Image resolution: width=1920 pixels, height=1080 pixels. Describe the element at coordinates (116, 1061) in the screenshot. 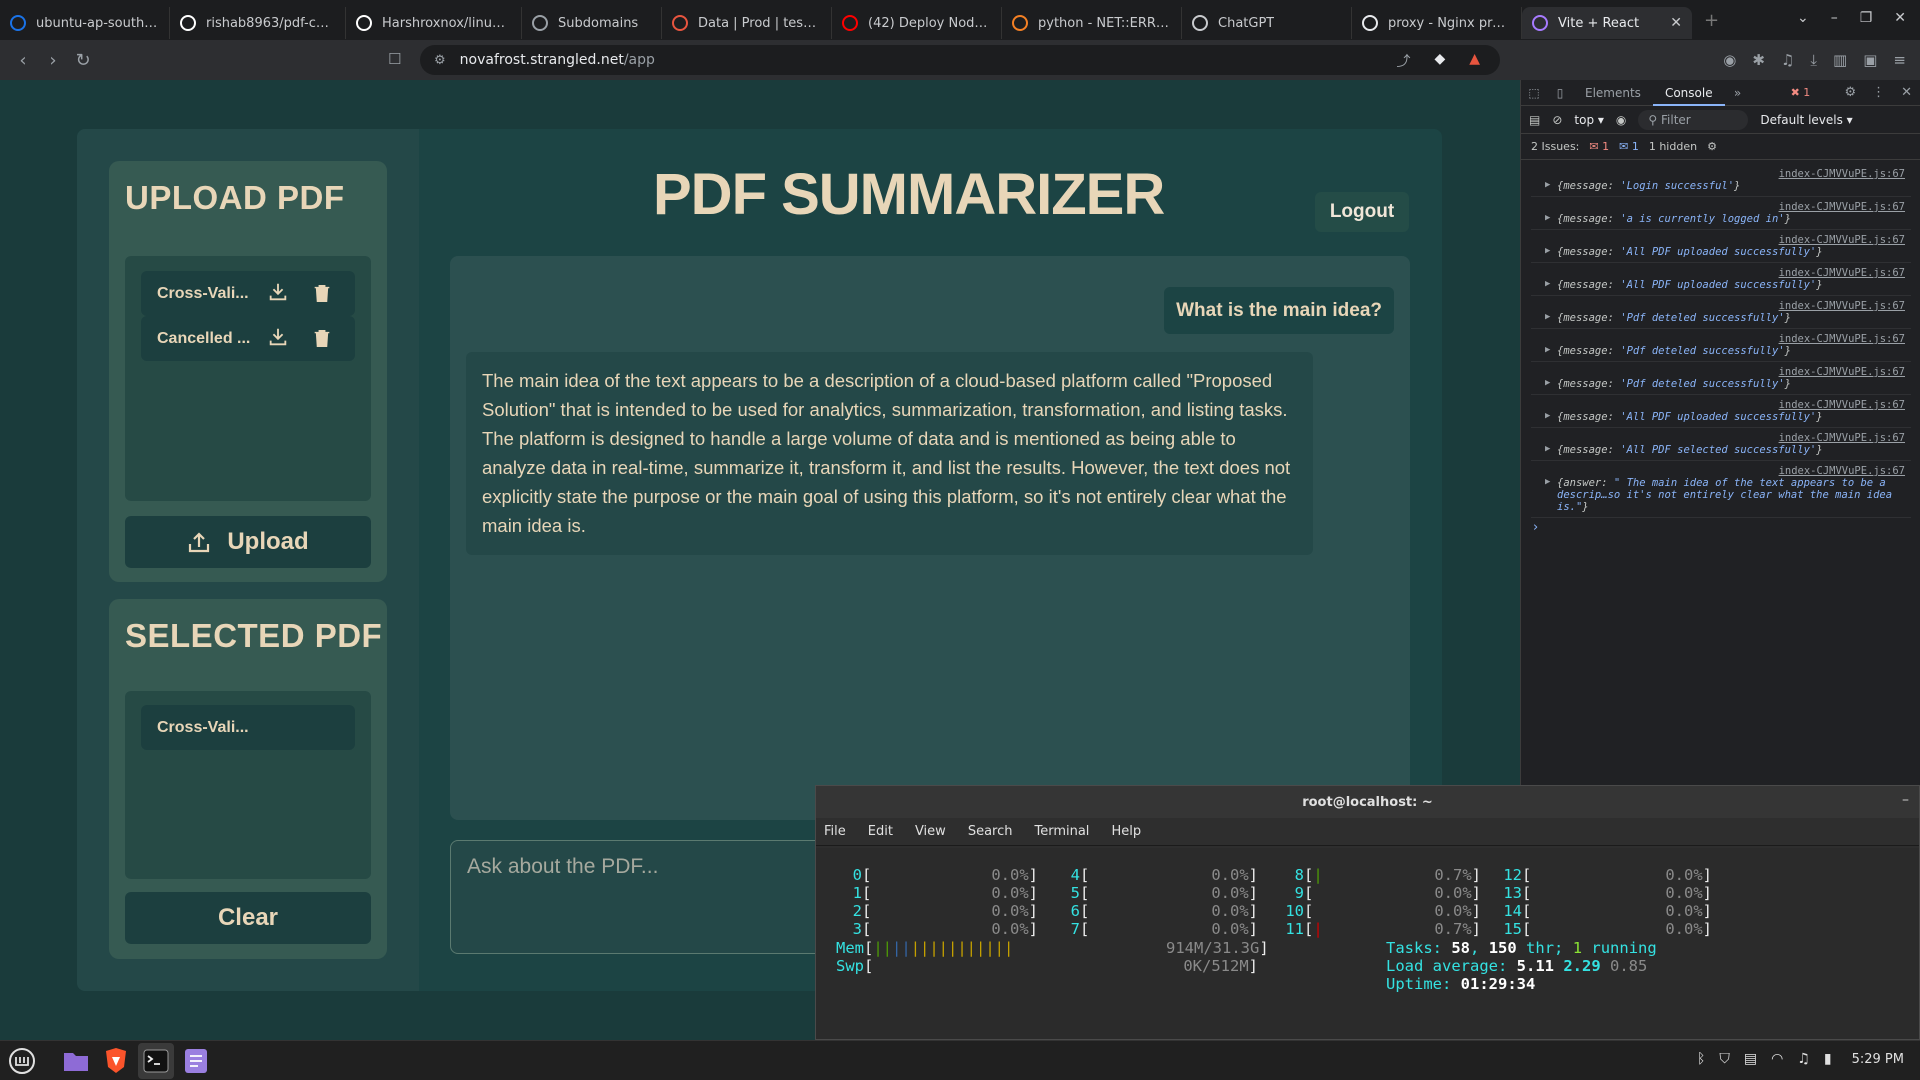

I see `taskbar-brave` at that location.